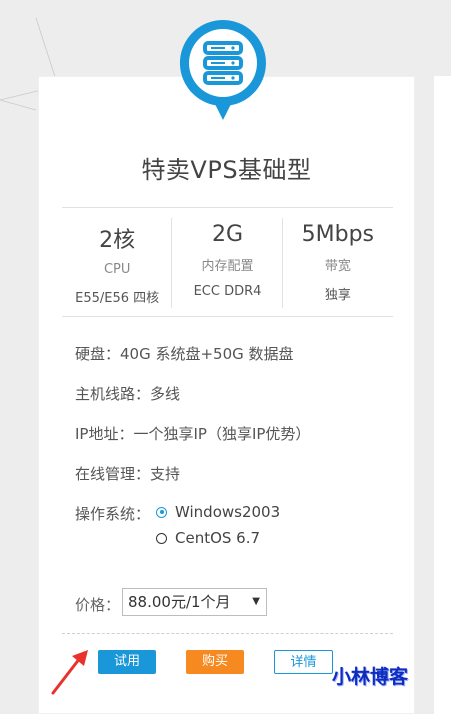 This screenshot has height=714, width=451. I want to click on spec-label: 带宽, so click(337, 266).